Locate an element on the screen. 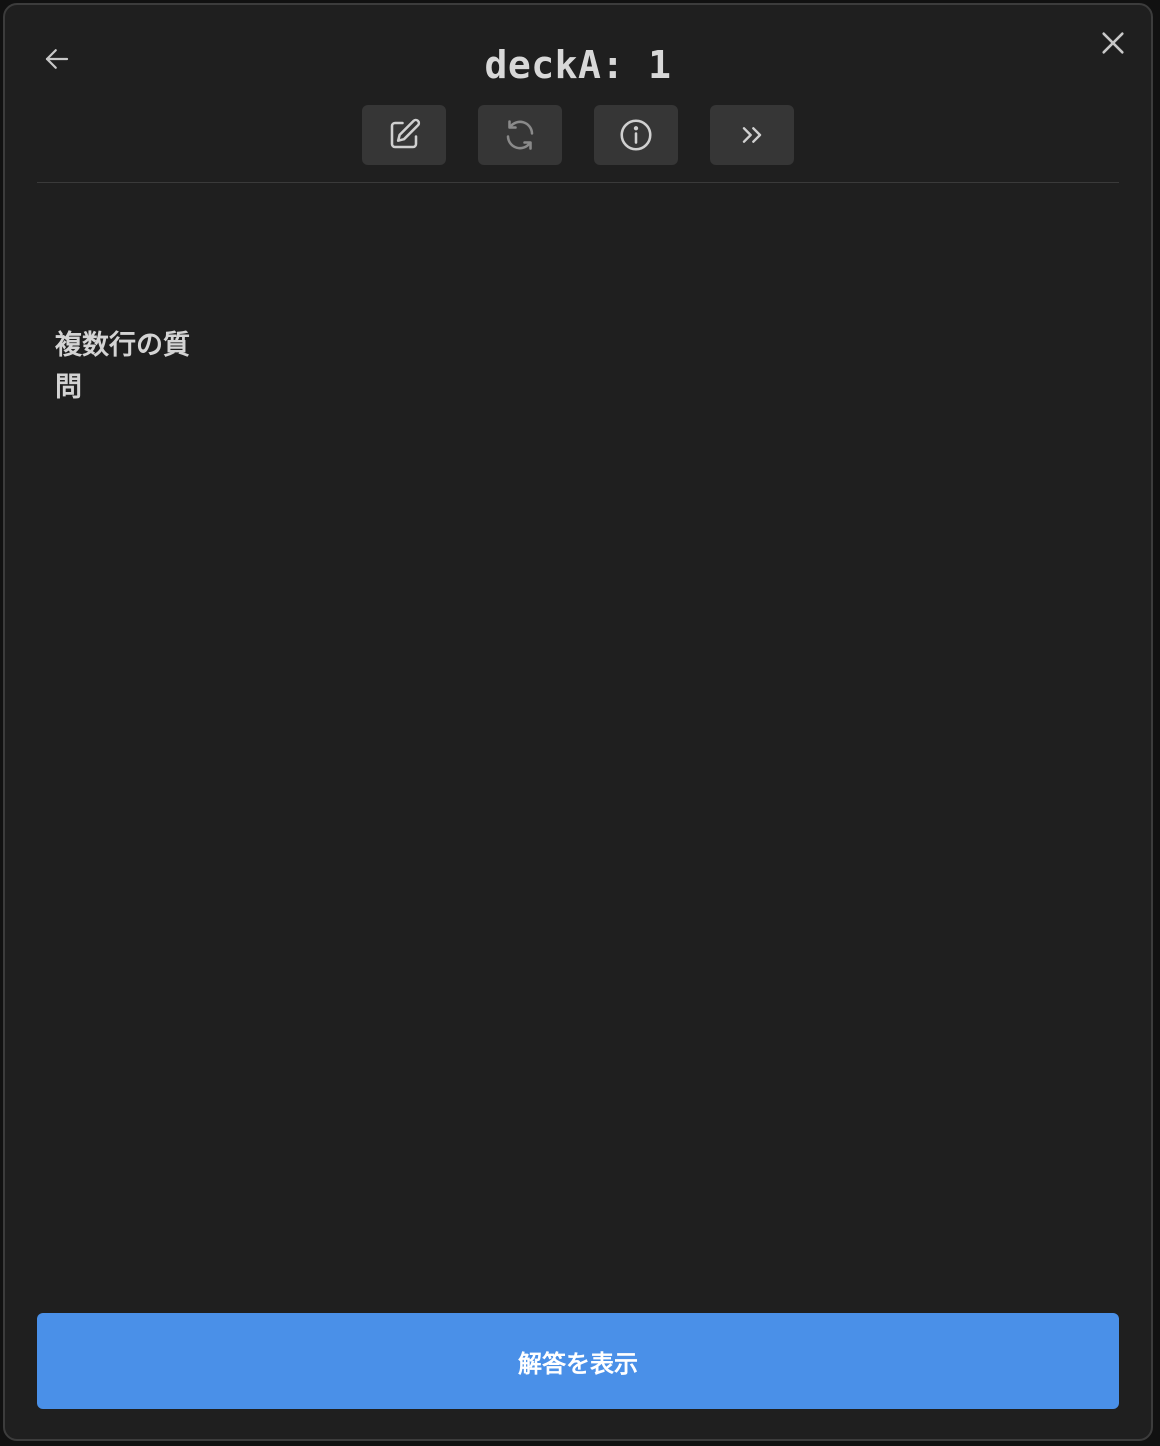 The image size is (1160, 1446). card-info-button is located at coordinates (636, 135).